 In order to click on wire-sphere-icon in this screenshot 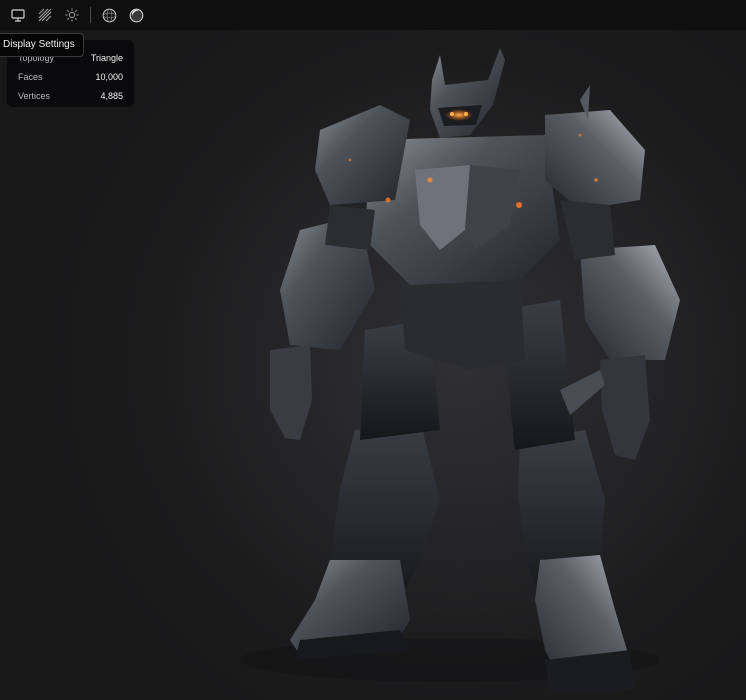, I will do `click(109, 15)`.